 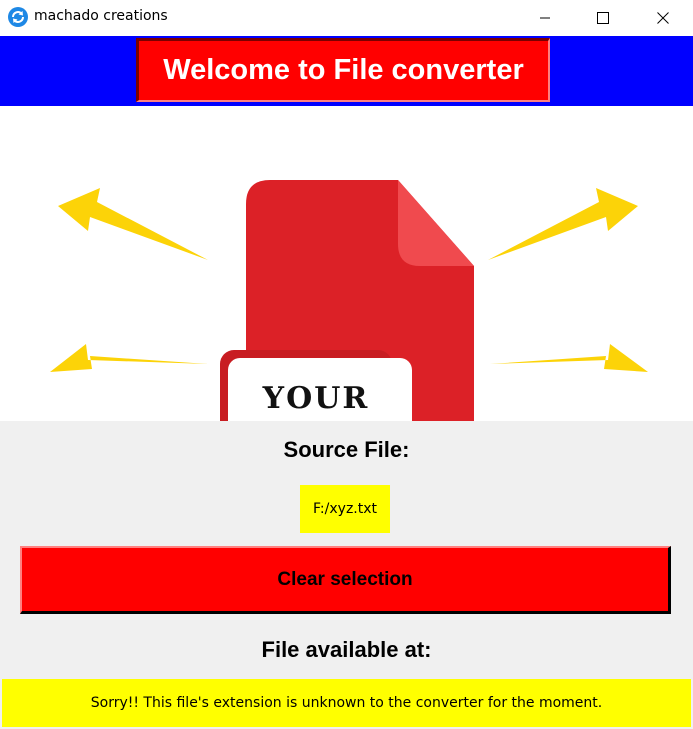 What do you see at coordinates (346, 18) in the screenshot?
I see `window-titlebar: machado creations` at bounding box center [346, 18].